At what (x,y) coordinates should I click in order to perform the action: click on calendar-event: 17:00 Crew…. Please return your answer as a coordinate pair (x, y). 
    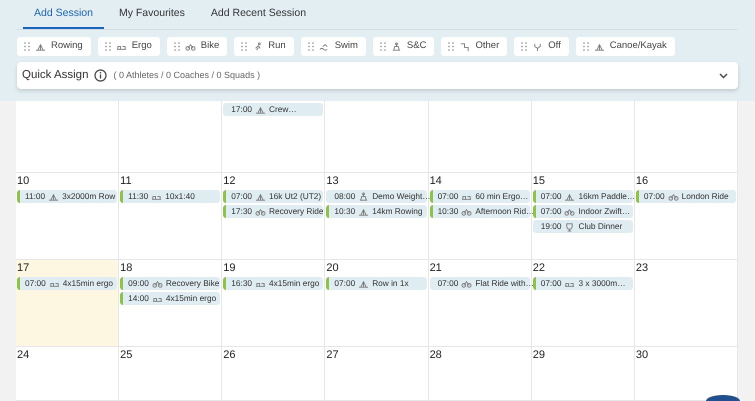
    Looking at the image, I should click on (273, 109).